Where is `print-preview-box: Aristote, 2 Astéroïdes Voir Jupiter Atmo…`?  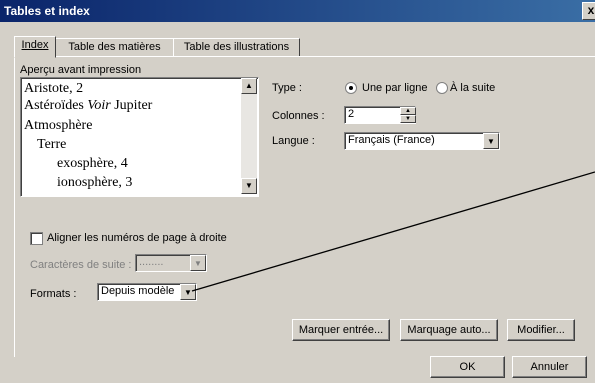 print-preview-box: Aristote, 2 Astéroïdes Voir Jupiter Atmo… is located at coordinates (139, 137).